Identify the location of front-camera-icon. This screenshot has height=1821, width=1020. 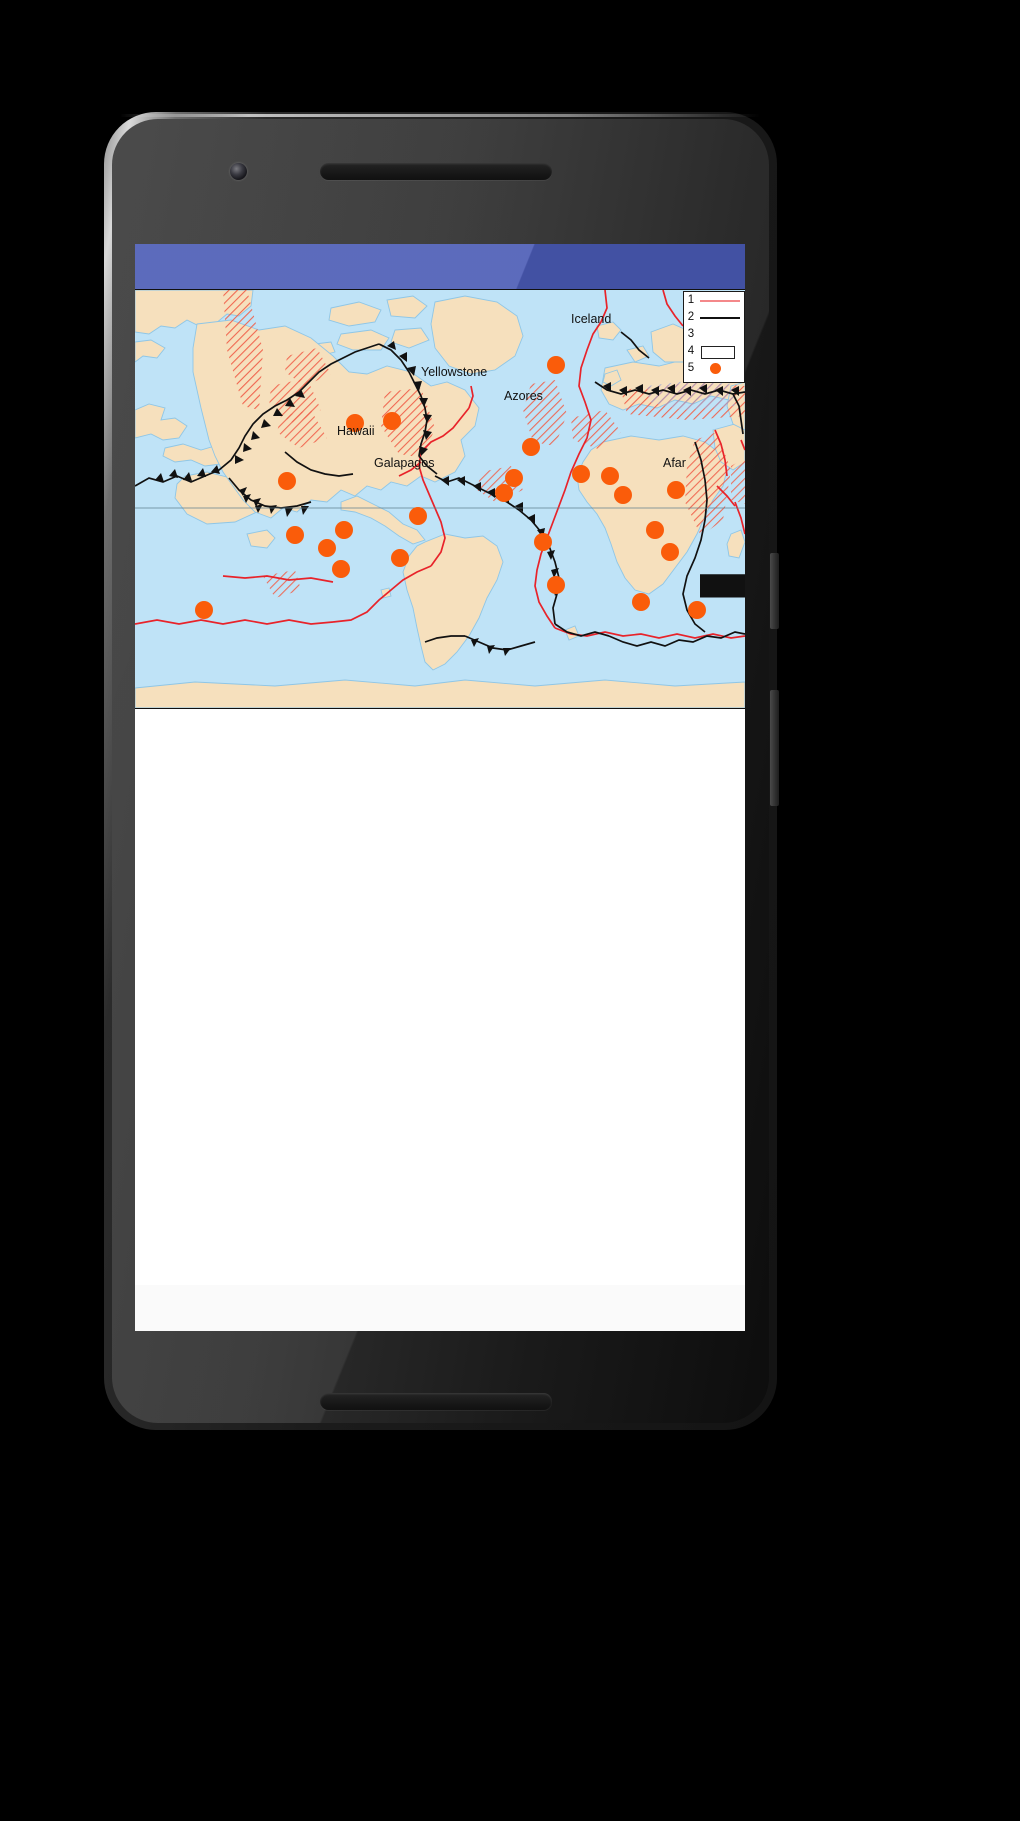
(238, 171).